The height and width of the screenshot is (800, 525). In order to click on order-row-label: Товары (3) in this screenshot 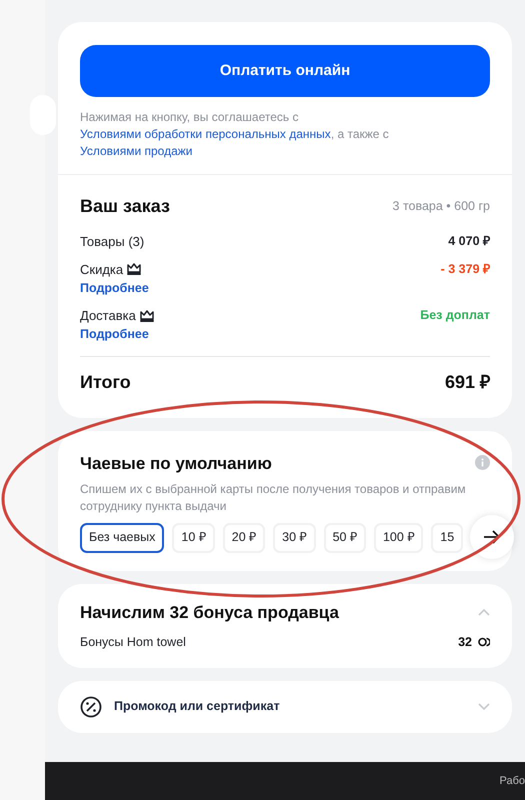, I will do `click(112, 242)`.